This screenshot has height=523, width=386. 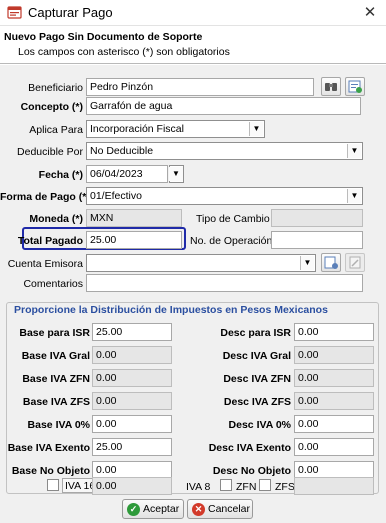 I want to click on app-icon, so click(x=14, y=12).